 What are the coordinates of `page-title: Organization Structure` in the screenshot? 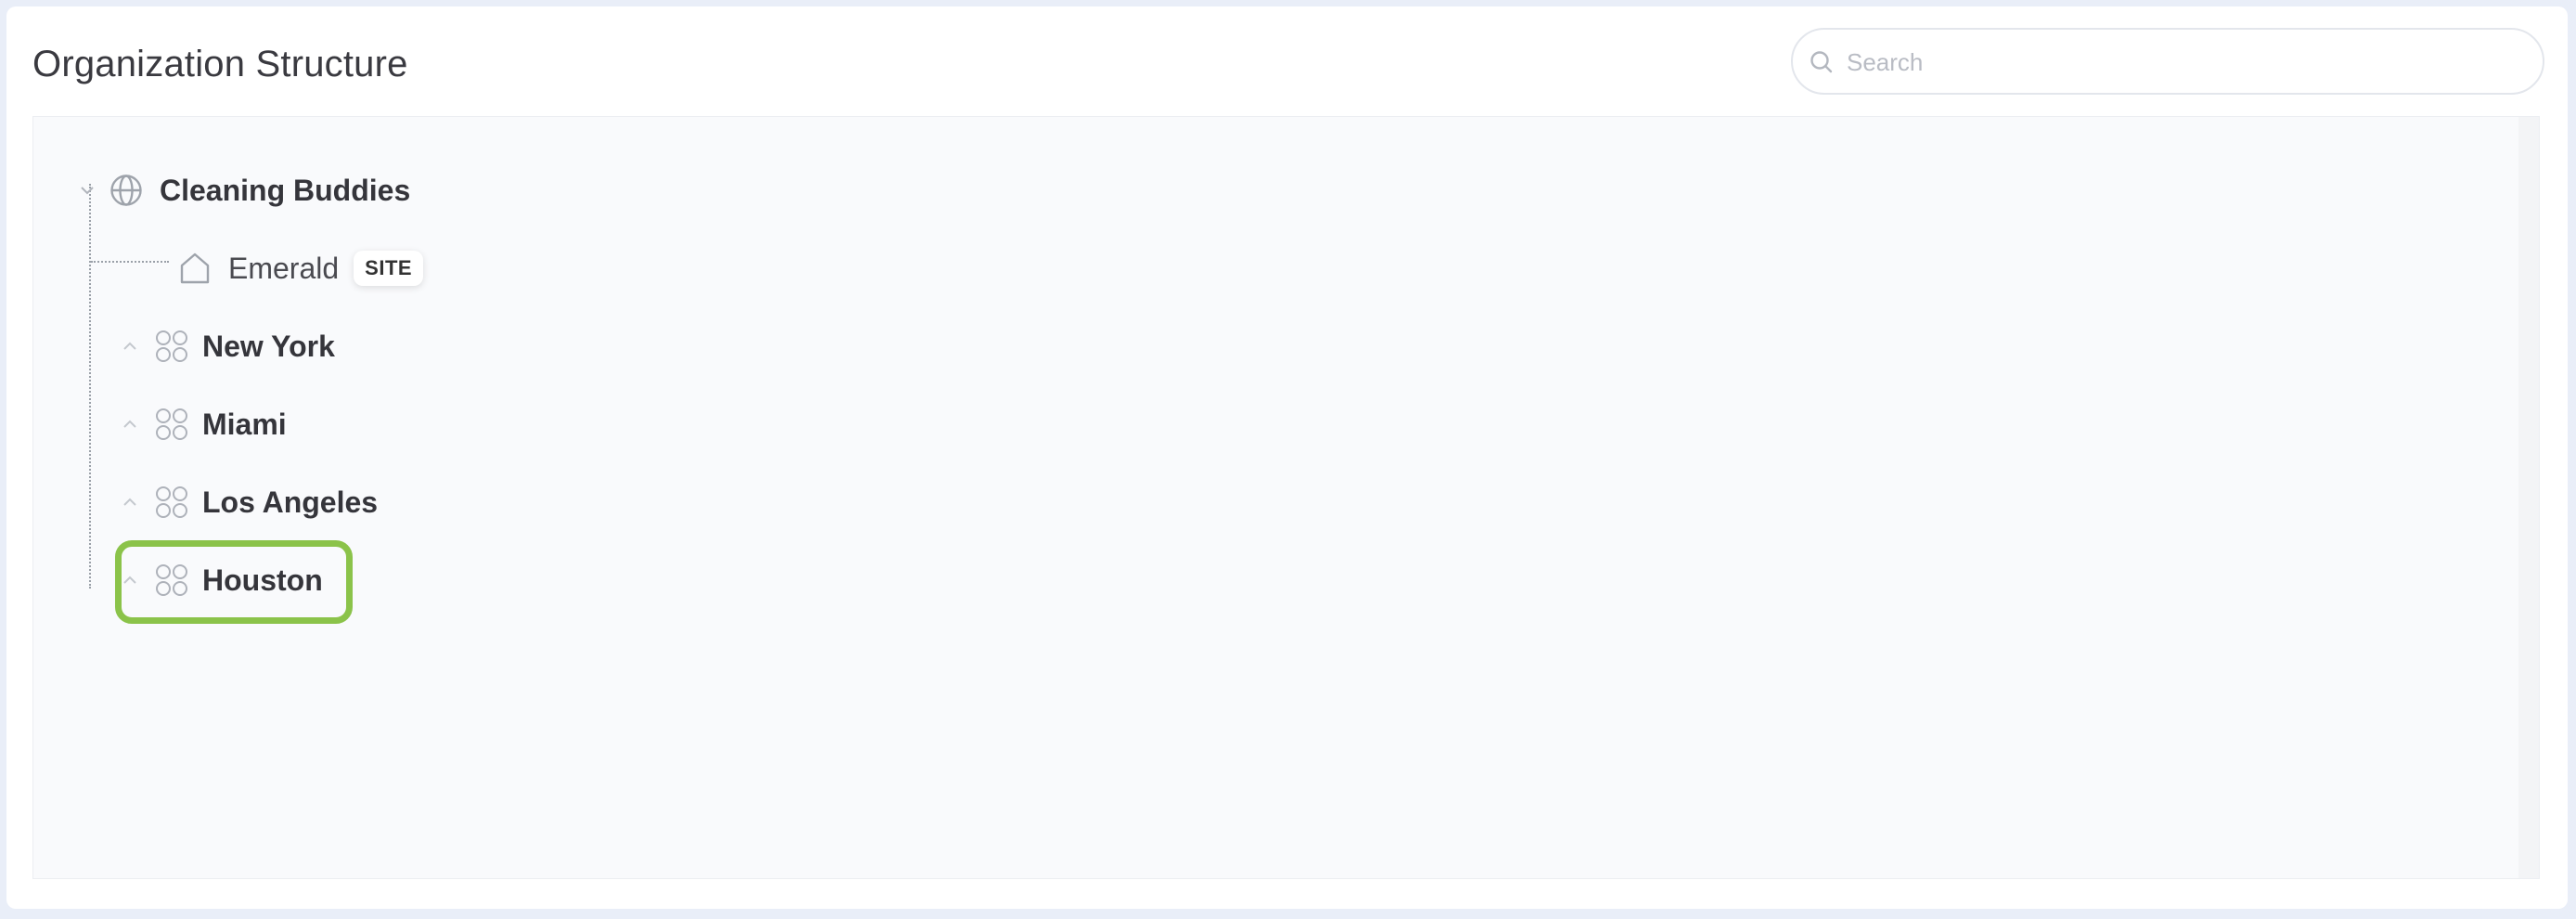 It's located at (220, 64).